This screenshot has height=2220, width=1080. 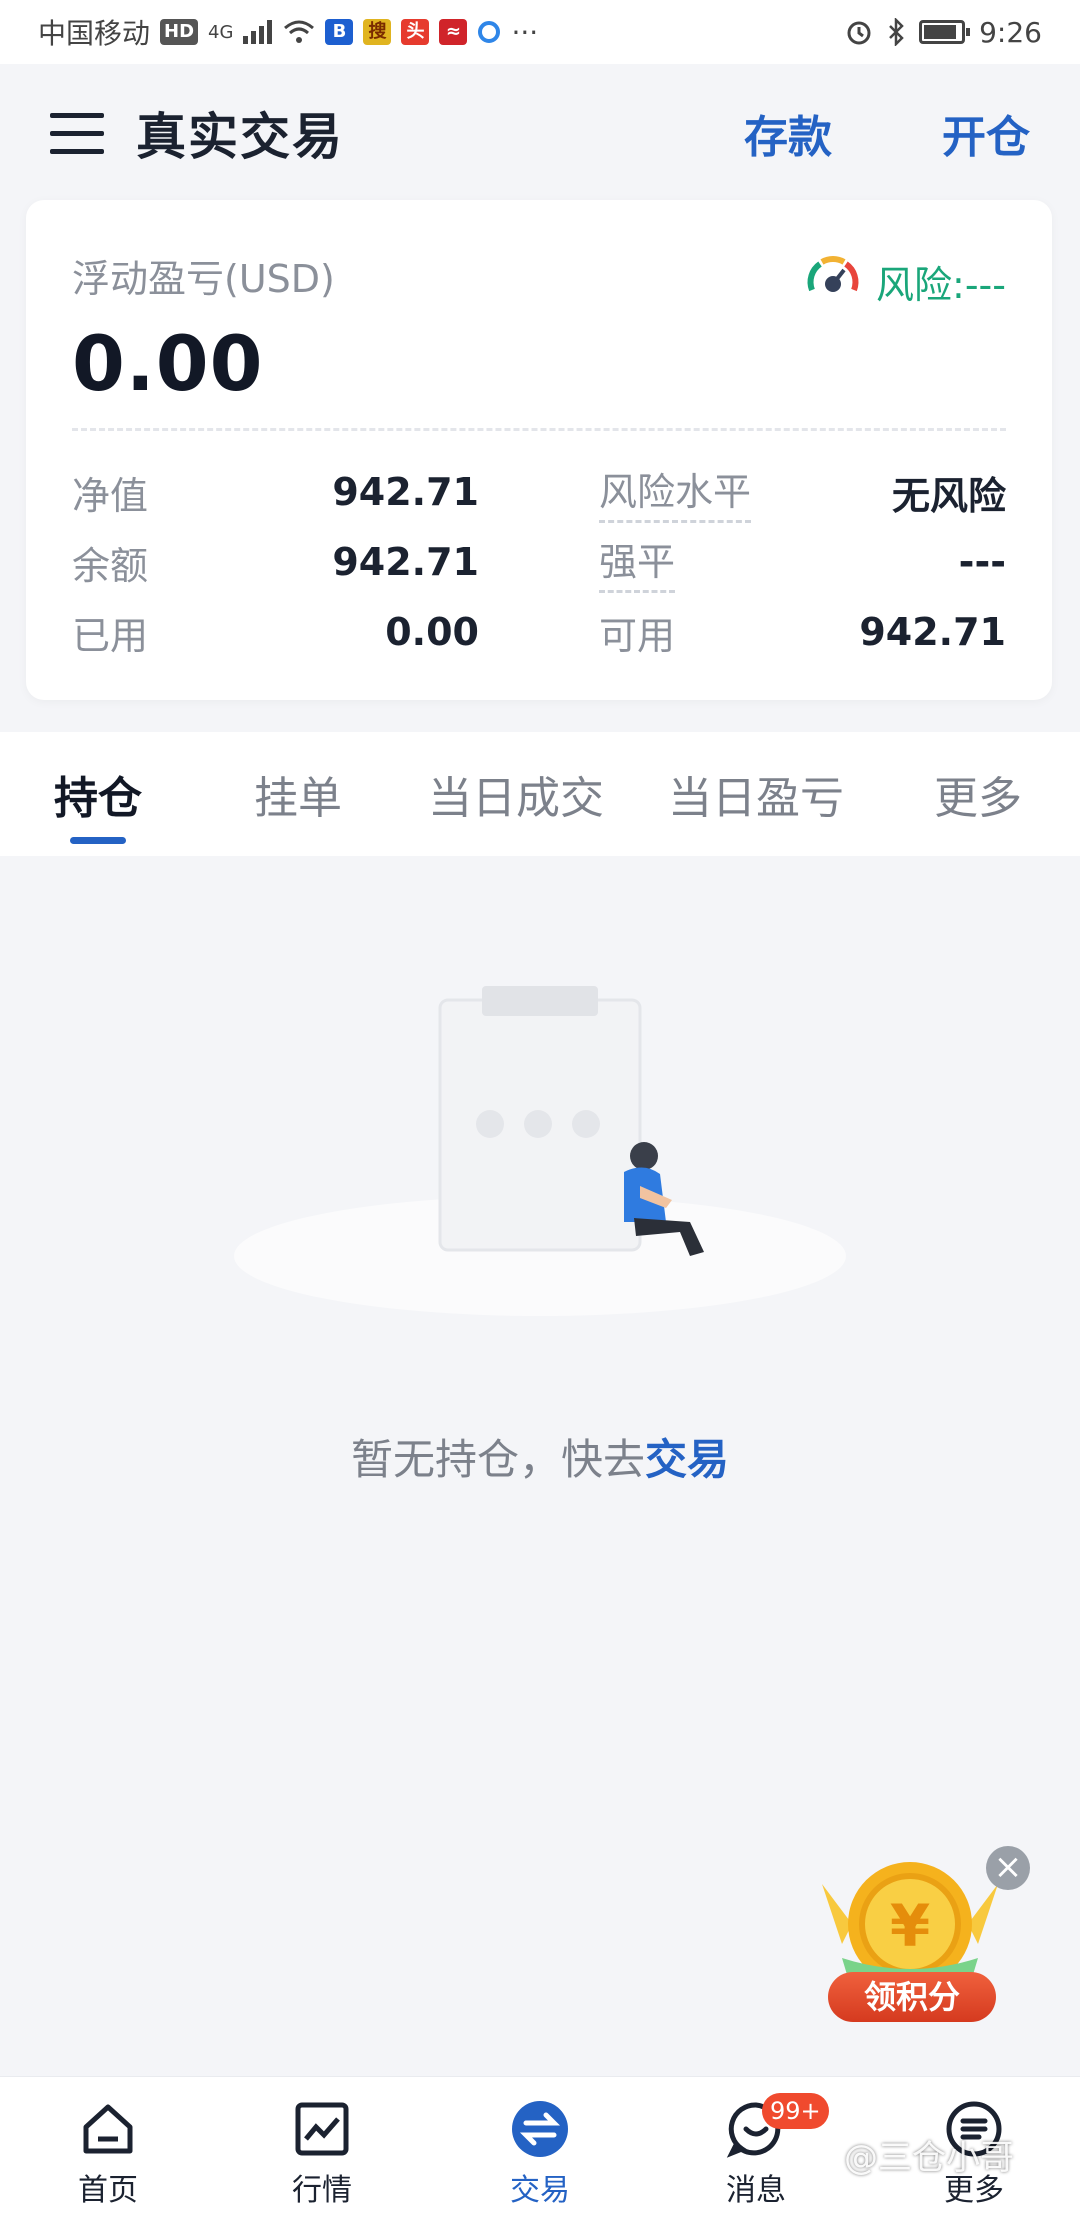 What do you see at coordinates (539, 429) in the screenshot?
I see `card-divider` at bounding box center [539, 429].